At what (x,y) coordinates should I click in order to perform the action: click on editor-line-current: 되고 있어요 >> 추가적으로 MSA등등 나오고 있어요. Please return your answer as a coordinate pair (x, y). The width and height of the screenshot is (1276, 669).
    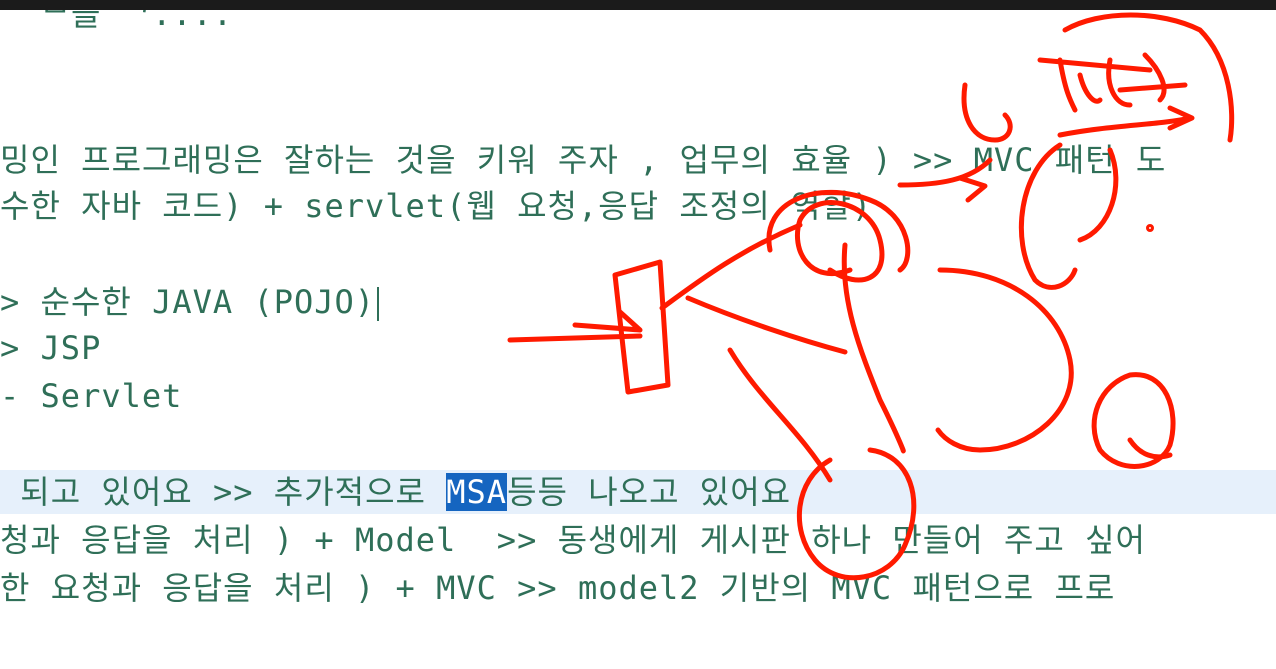
    Looking at the image, I should click on (638, 492).